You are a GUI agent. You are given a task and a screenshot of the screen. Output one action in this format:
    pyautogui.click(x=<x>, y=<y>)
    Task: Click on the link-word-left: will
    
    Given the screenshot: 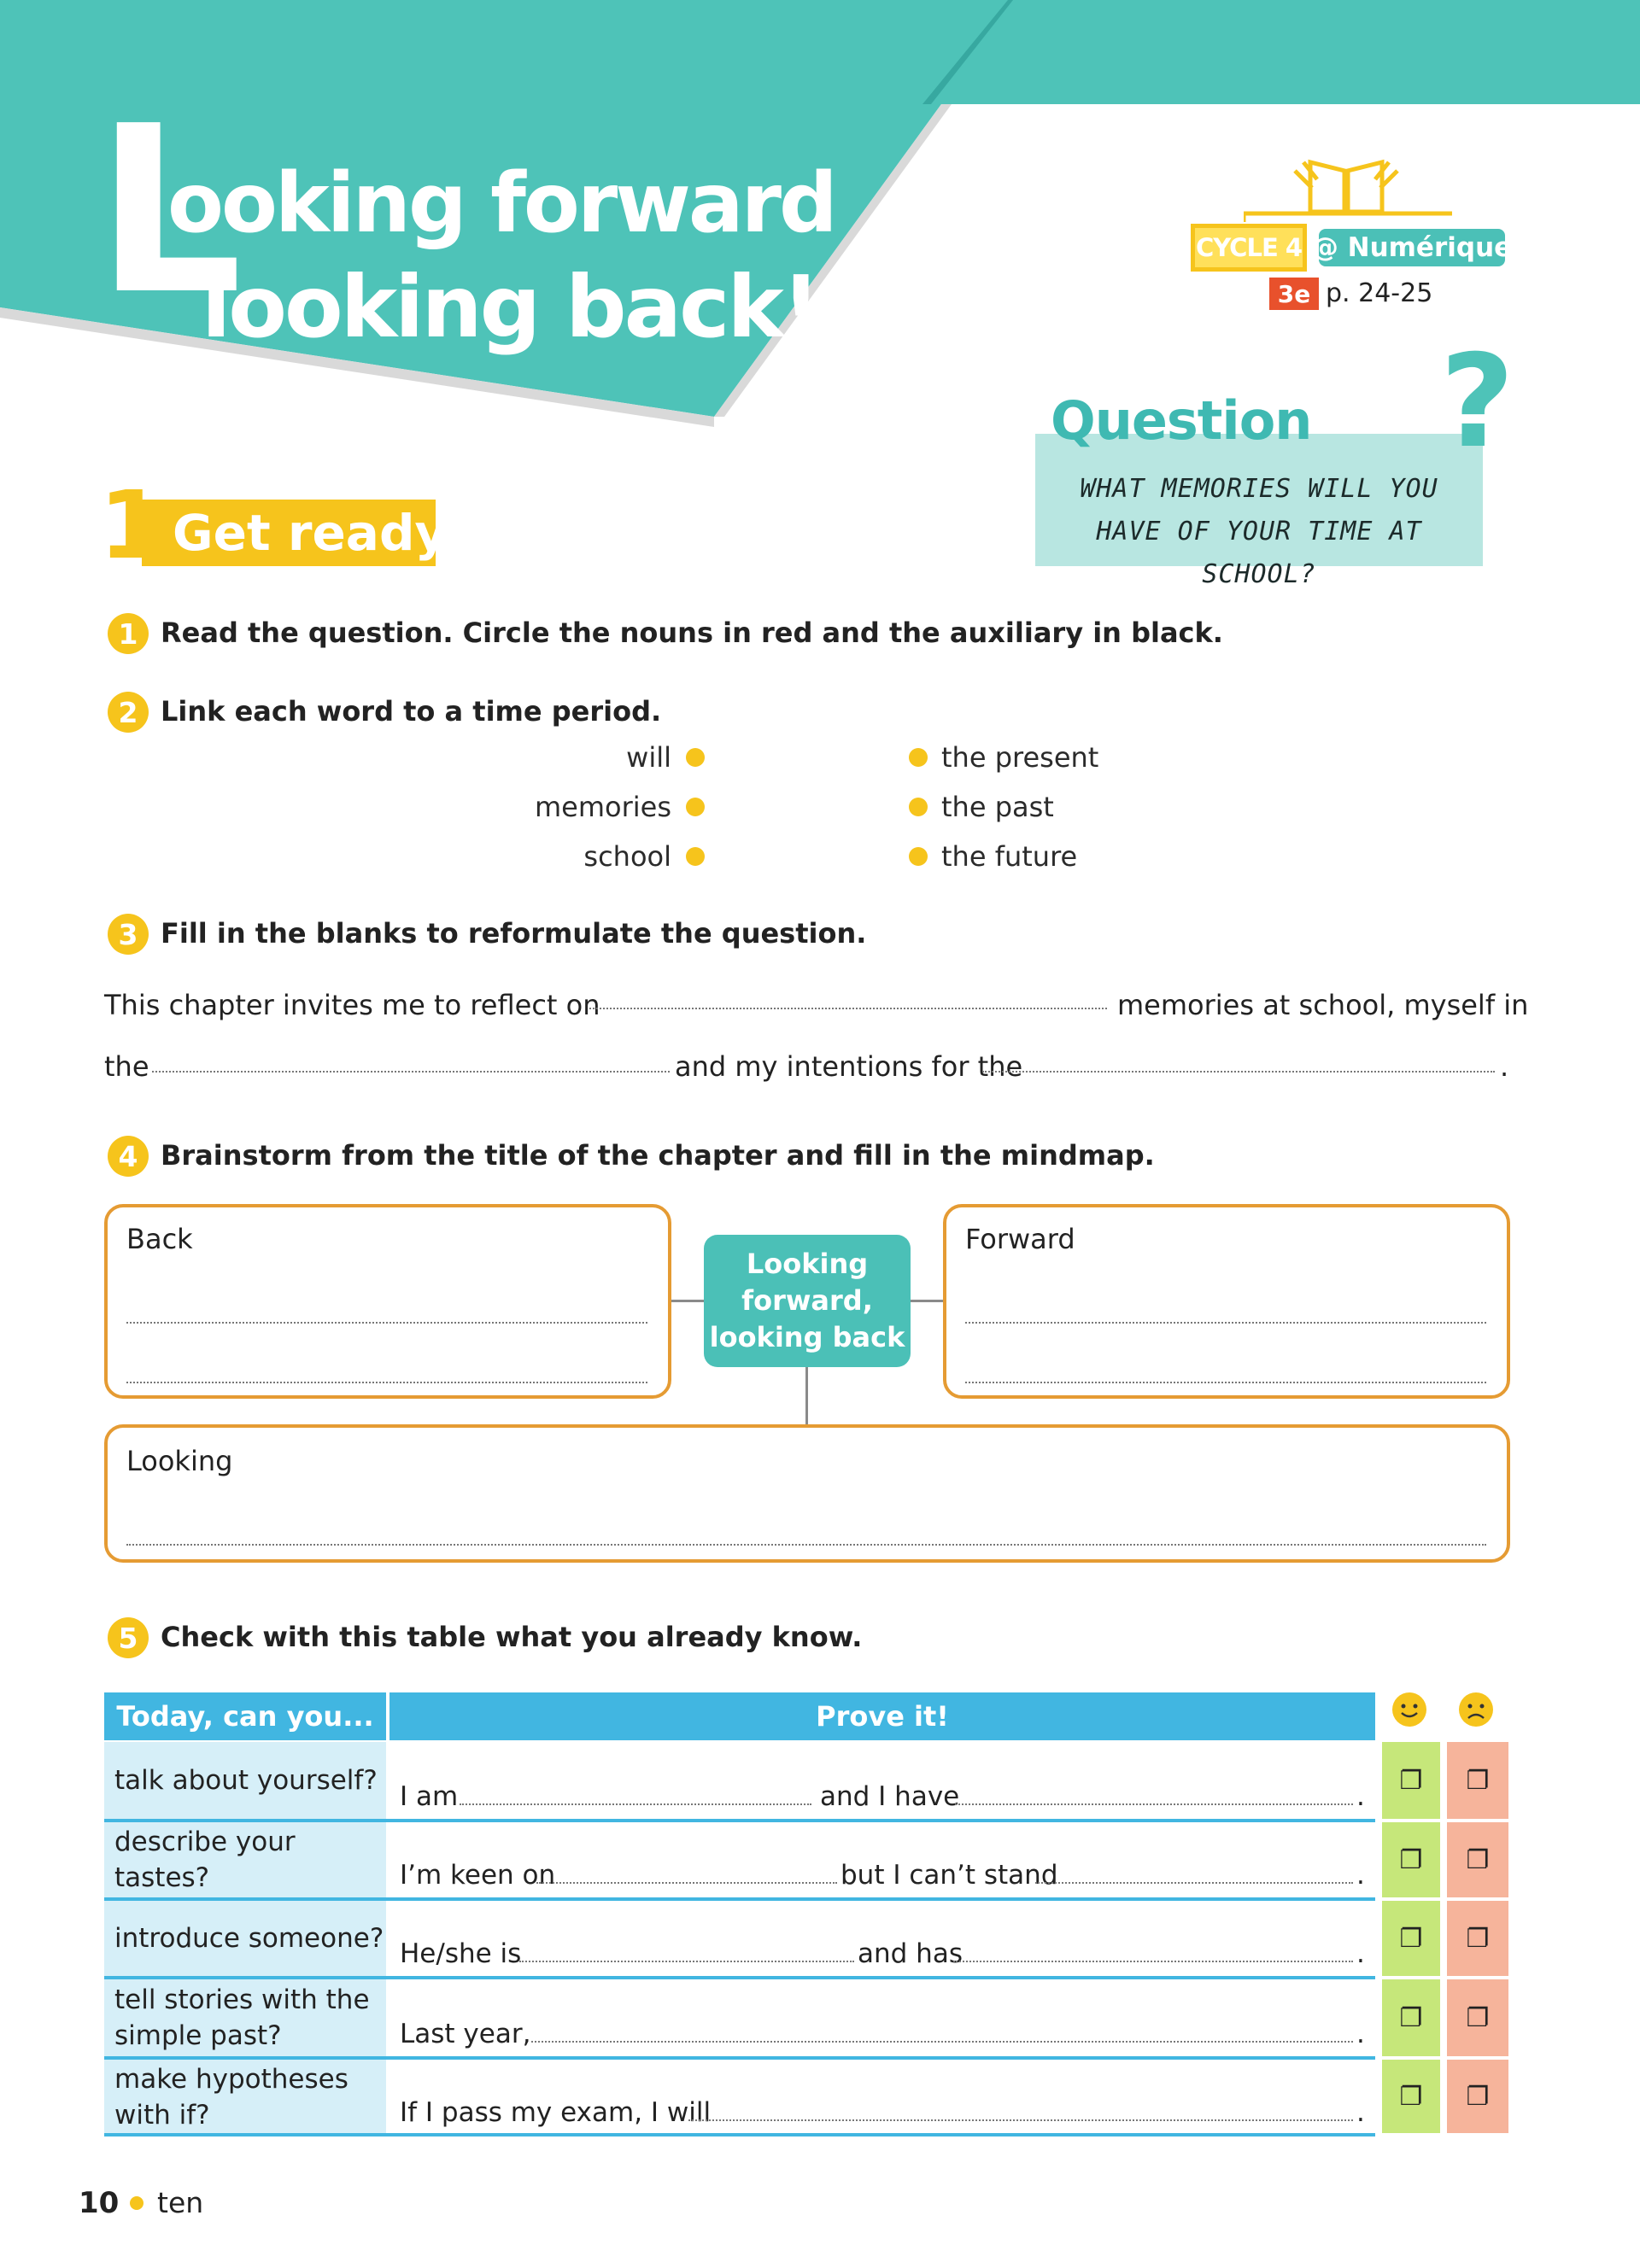 What is the action you would take?
    pyautogui.click(x=648, y=757)
    